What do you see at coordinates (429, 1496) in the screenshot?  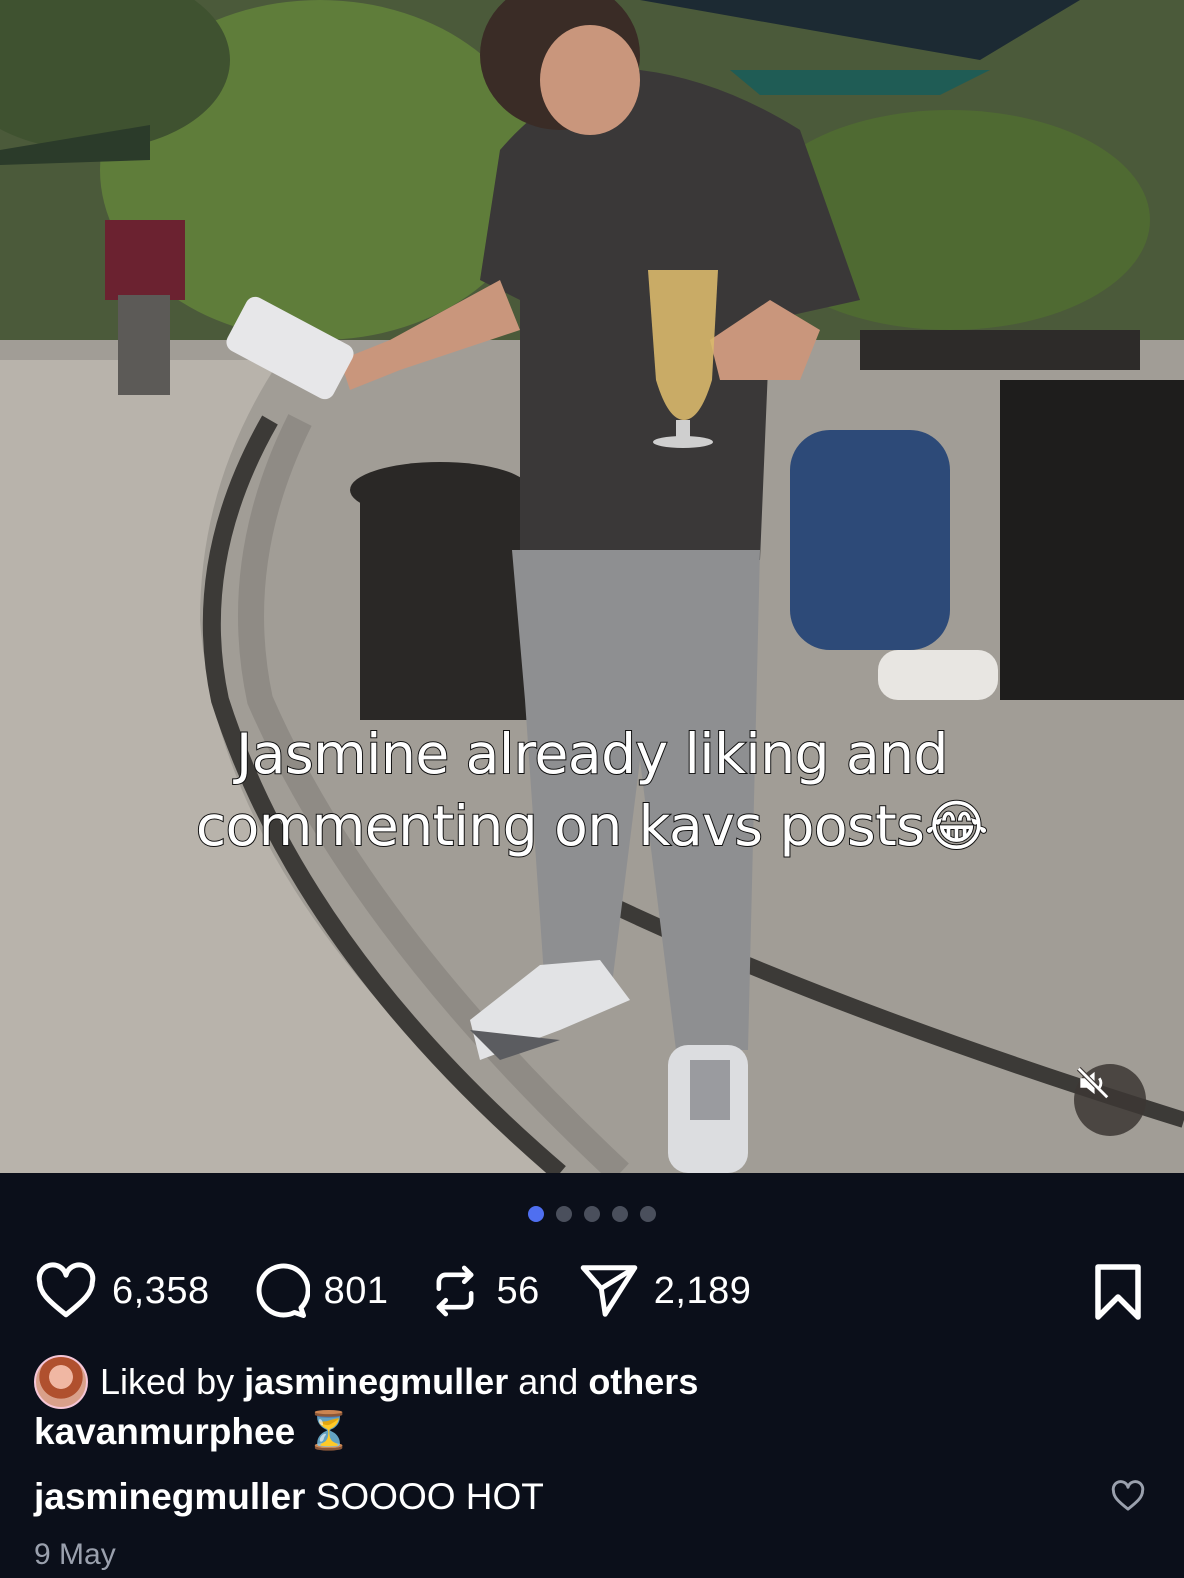 I see `comment-text: SOOOO HOT` at bounding box center [429, 1496].